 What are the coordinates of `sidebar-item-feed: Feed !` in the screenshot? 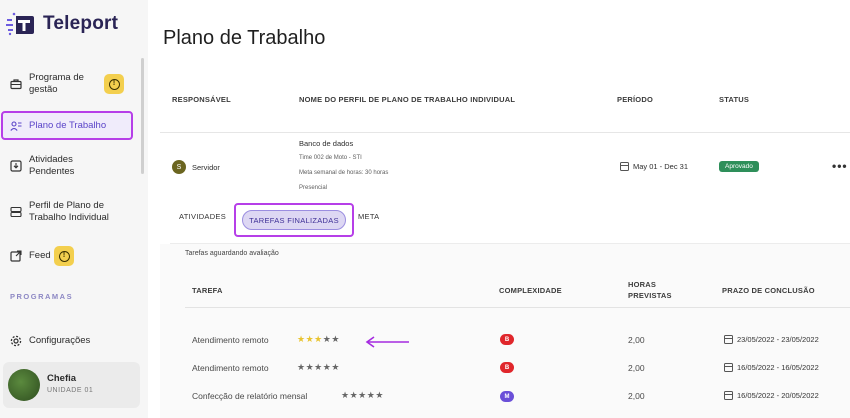 It's located at (69, 256).